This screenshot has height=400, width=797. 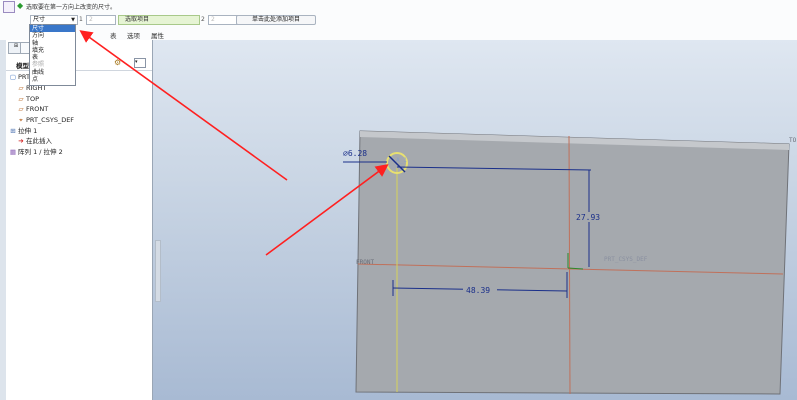 I want to click on option-point: 点, so click(x=52, y=79).